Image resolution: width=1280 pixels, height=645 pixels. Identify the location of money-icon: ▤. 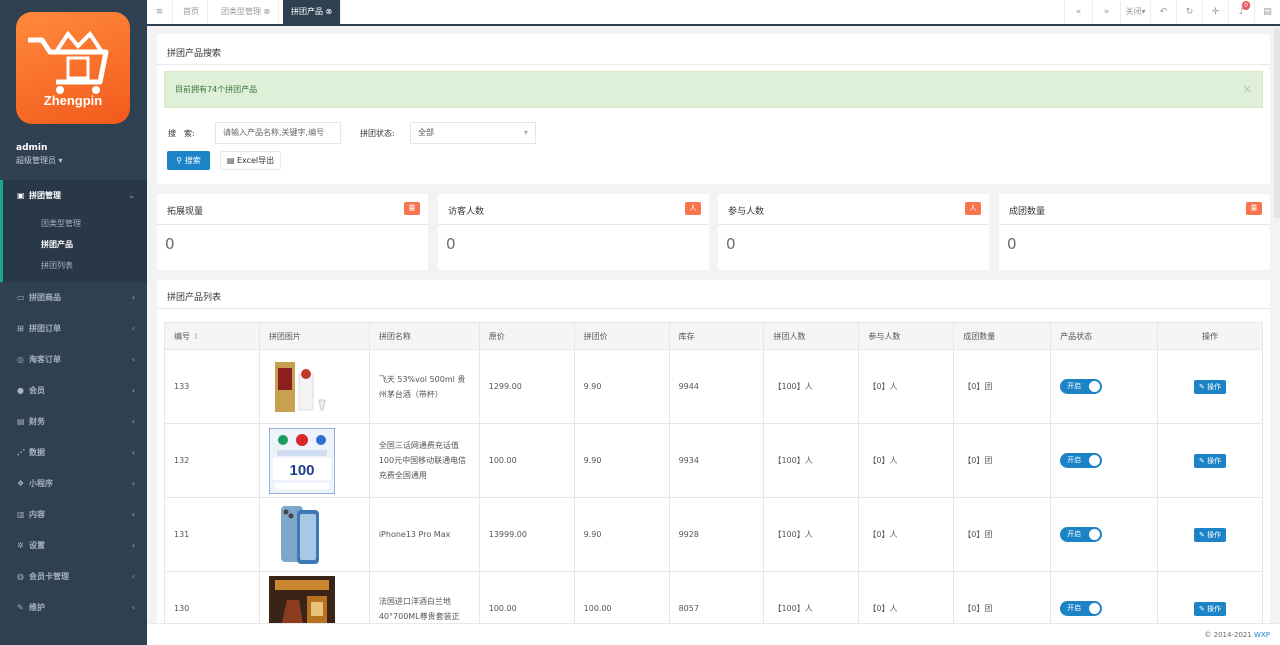
(21, 421).